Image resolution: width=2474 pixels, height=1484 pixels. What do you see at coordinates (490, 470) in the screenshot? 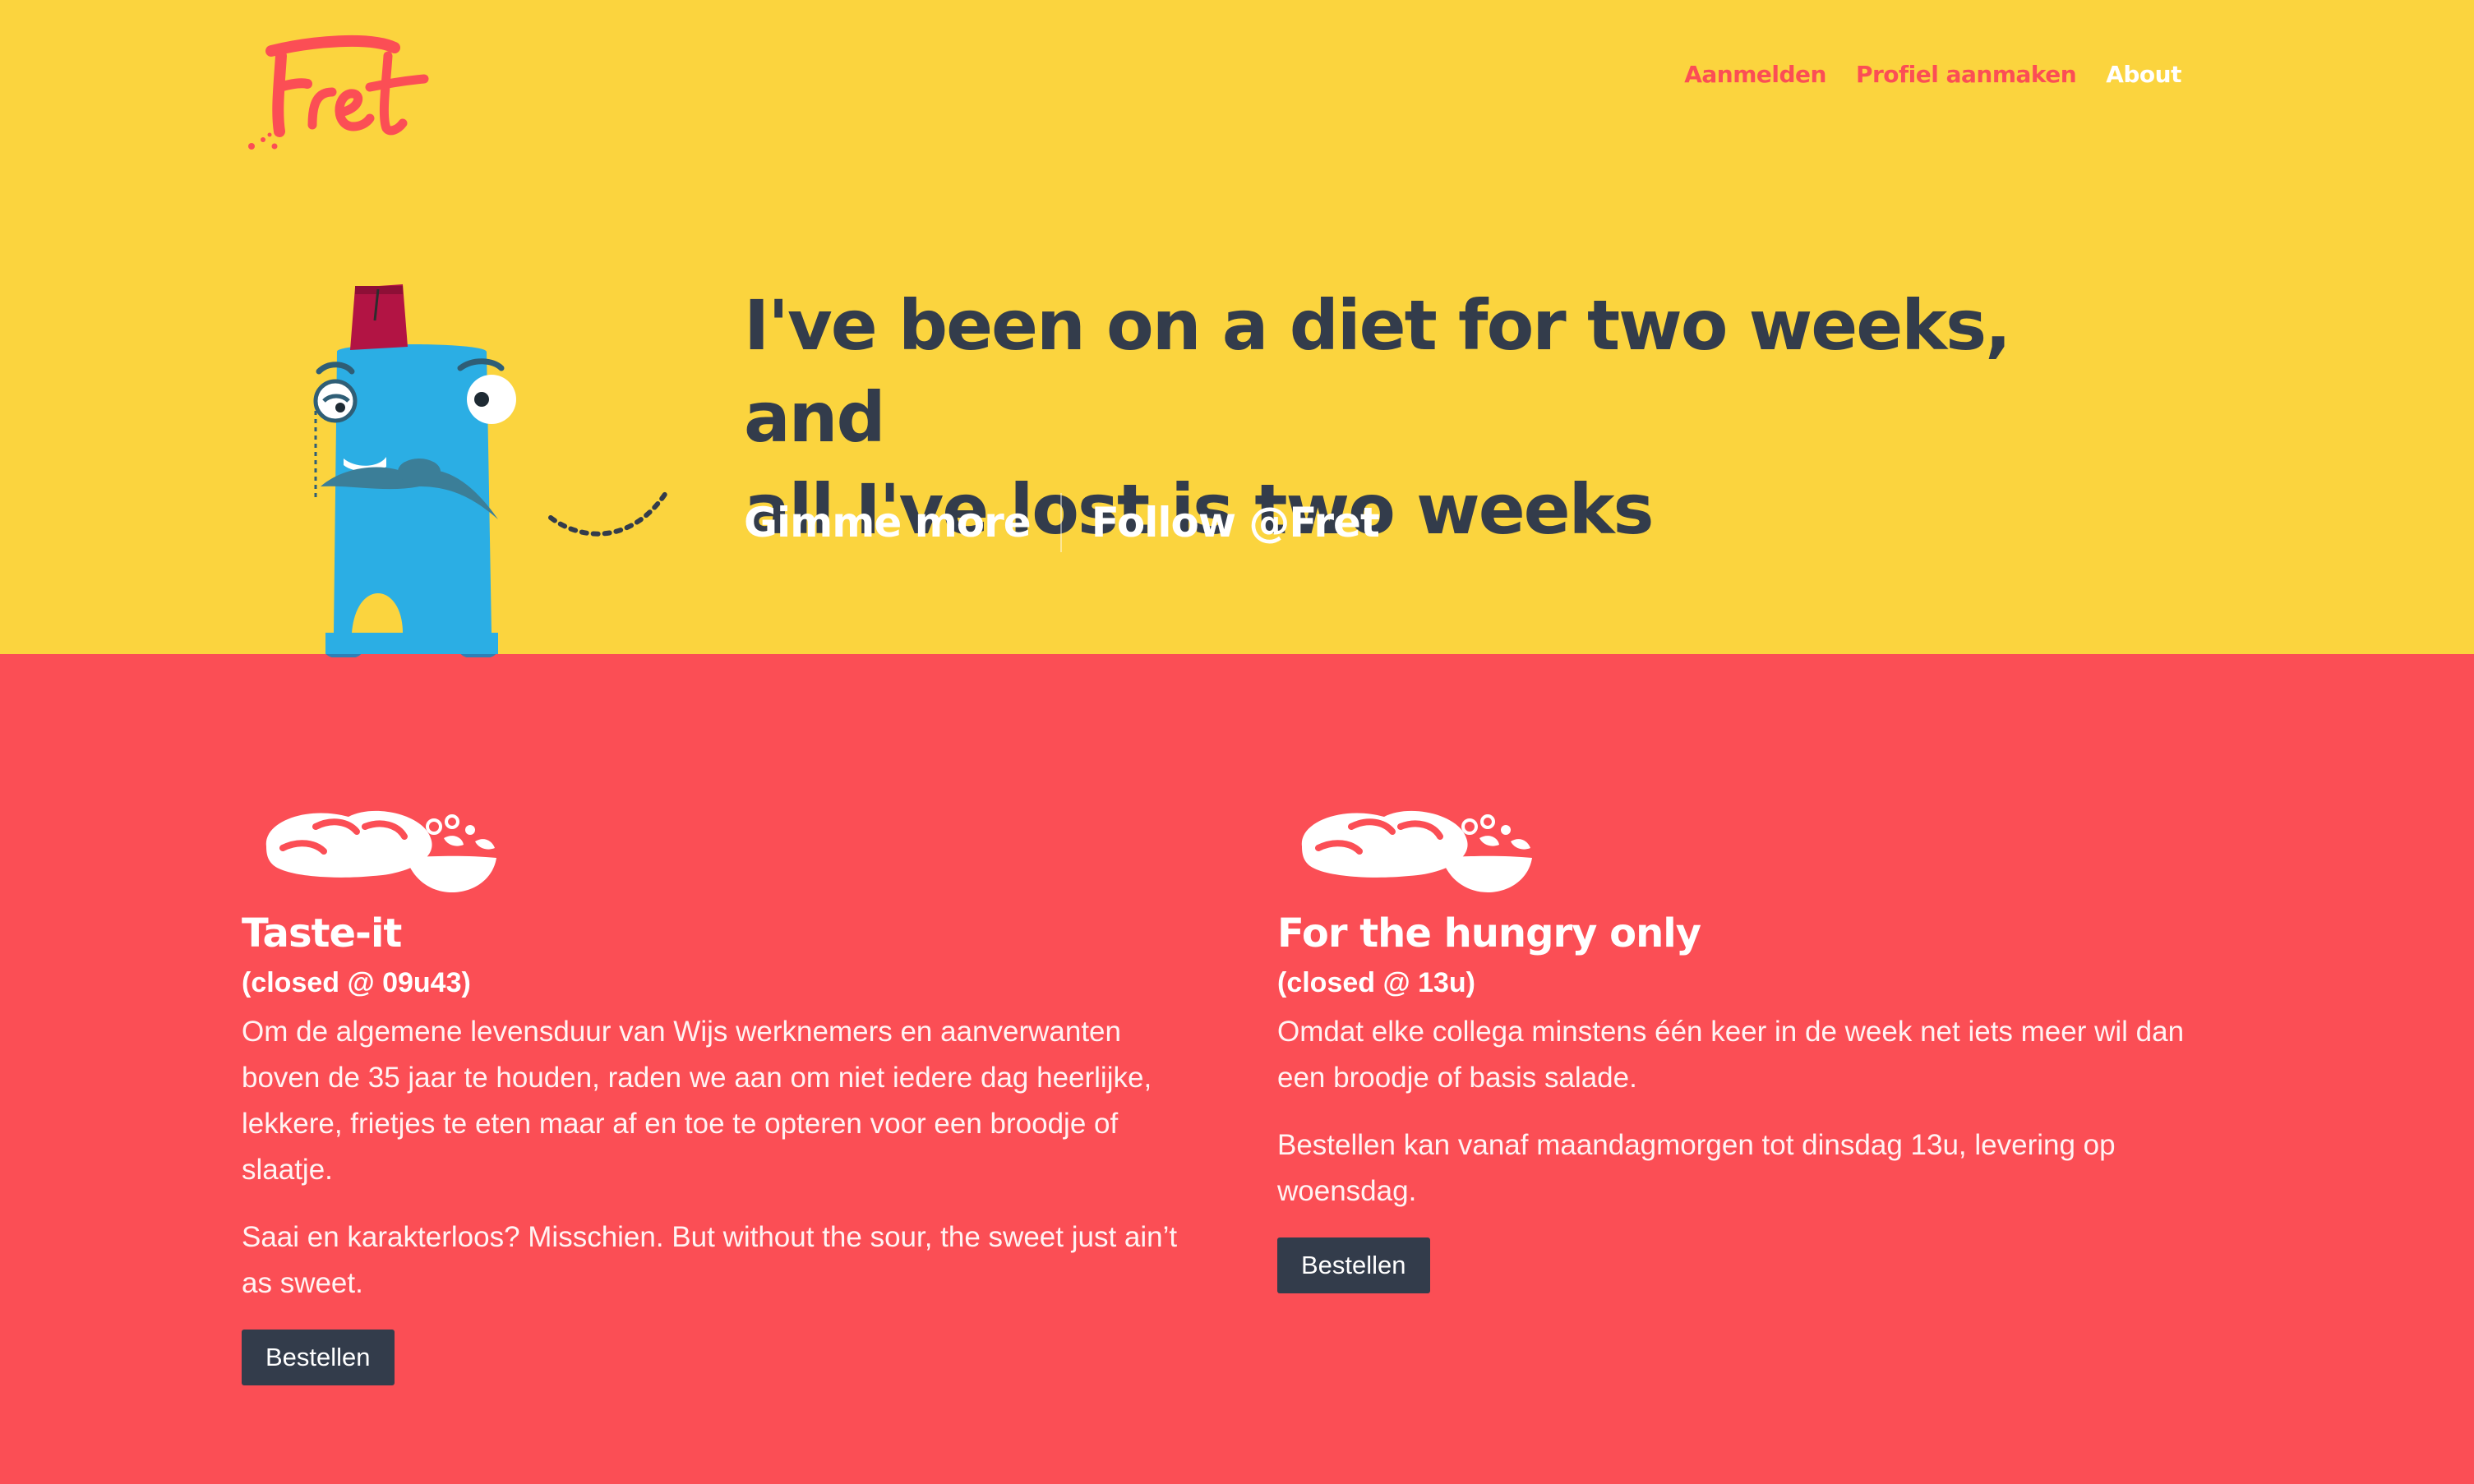
I see `fez-monster-mascot-icon` at bounding box center [490, 470].